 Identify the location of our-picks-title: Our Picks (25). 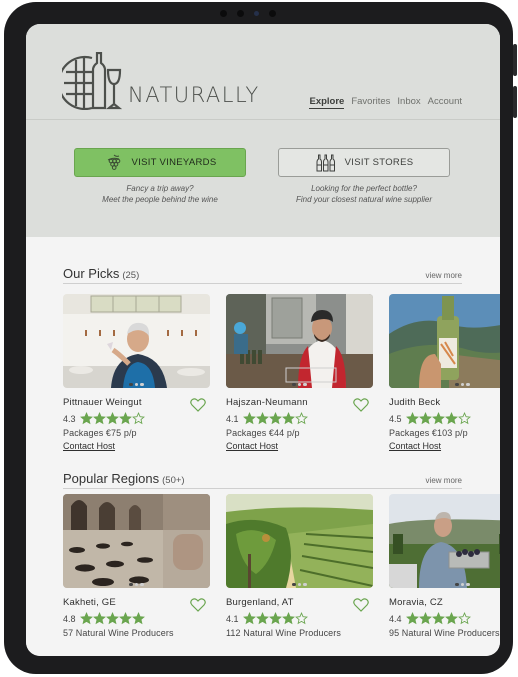
(101, 273).